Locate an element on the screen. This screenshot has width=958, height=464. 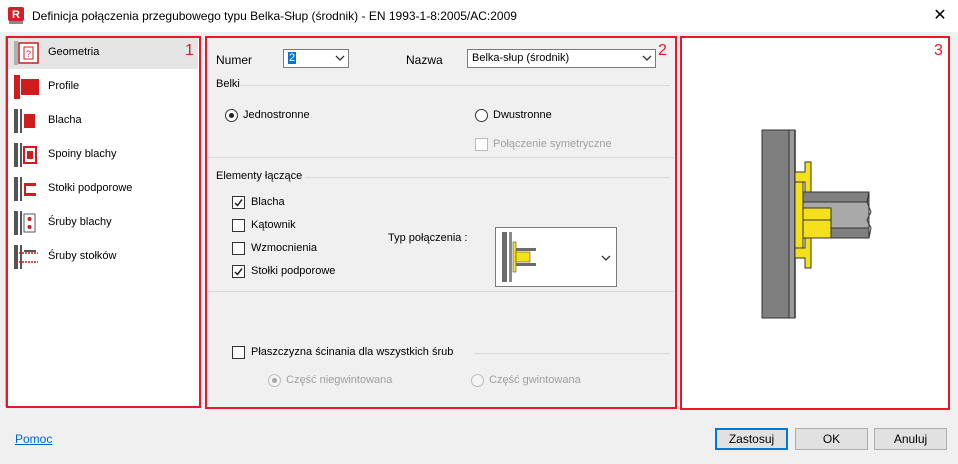
ok-button: OK is located at coordinates (831, 439).